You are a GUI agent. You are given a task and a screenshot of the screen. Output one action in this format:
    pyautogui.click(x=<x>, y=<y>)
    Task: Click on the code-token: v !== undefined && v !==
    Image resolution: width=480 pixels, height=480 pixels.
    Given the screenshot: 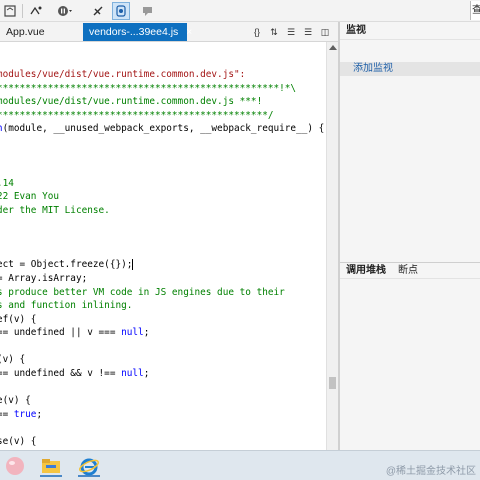 What is the action you would take?
    pyautogui.click(x=58, y=374)
    